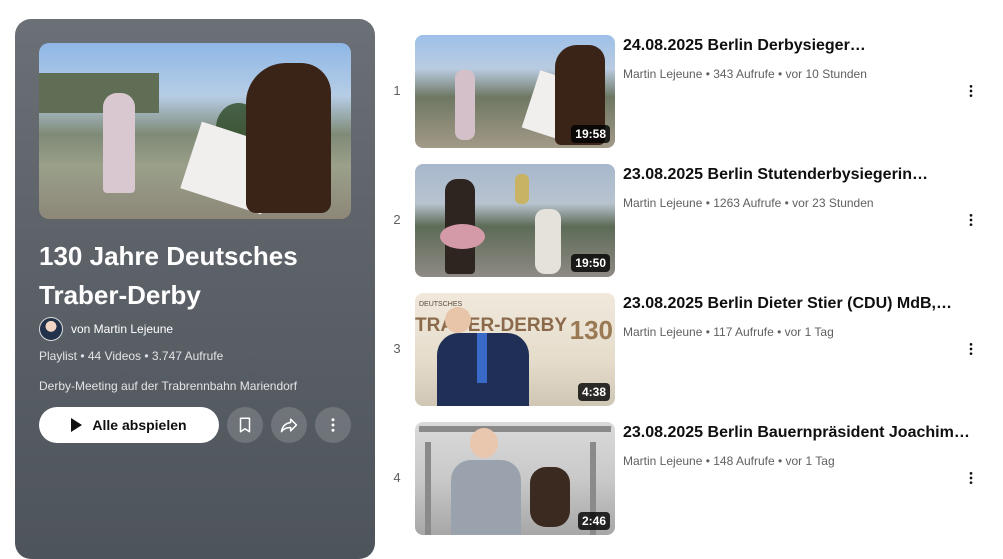 The image size is (1003, 559). What do you see at coordinates (168, 275) in the screenshot?
I see `playlist-title: 130 Jahre Deutsches Traber-Derby` at bounding box center [168, 275].